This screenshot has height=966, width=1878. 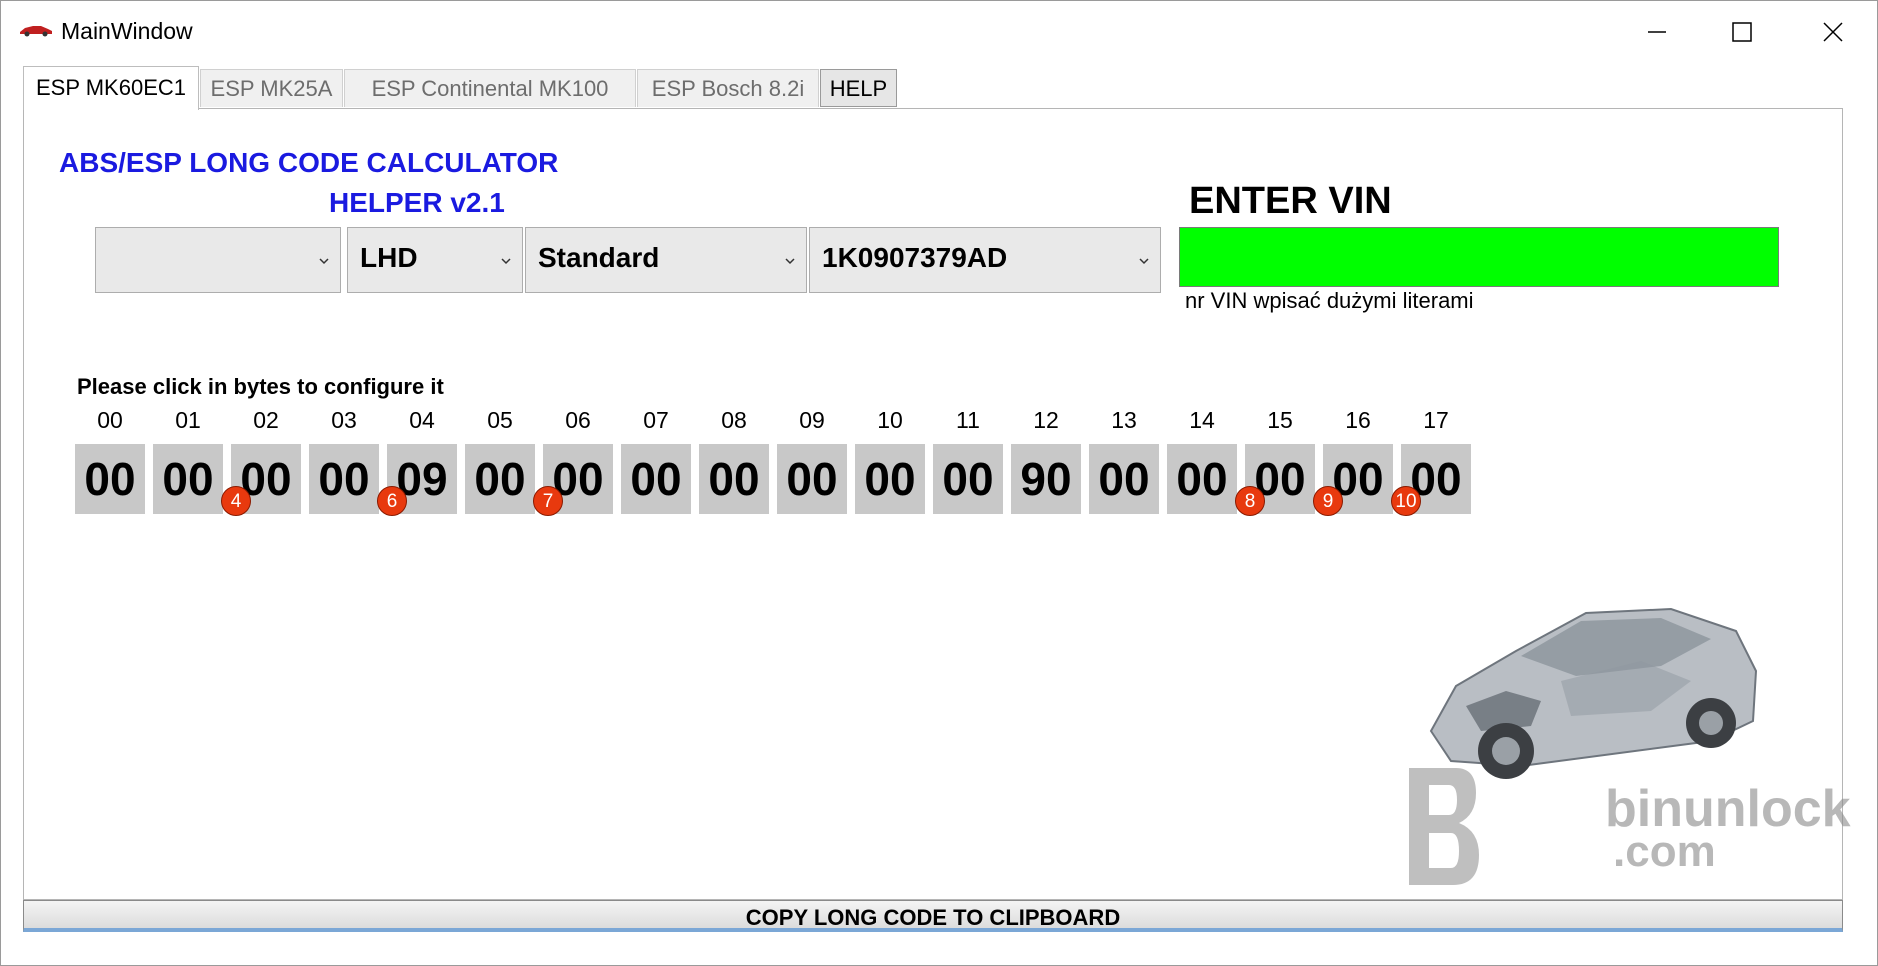 I want to click on vin-input, so click(x=1479, y=257).